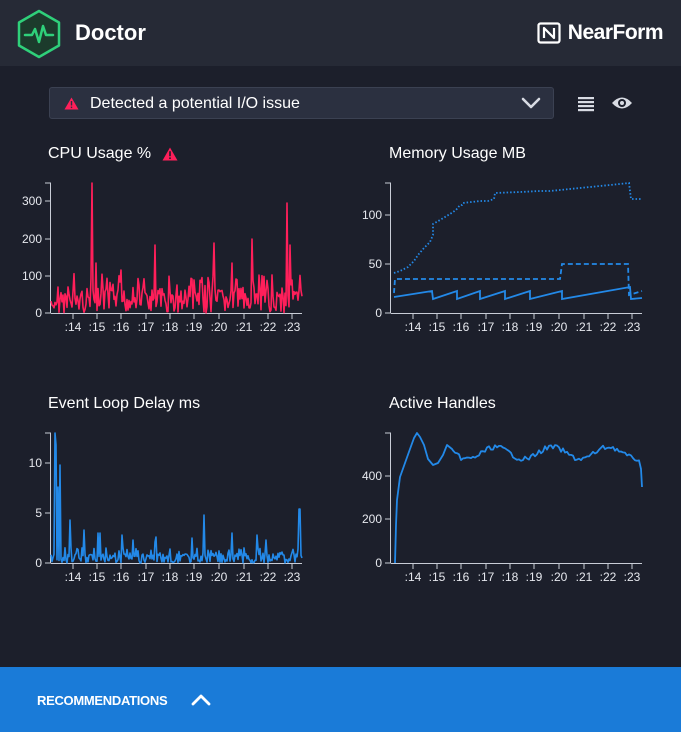 This screenshot has height=732, width=681. Describe the element at coordinates (437, 327) in the screenshot. I see `memory-x-tick-label: :15` at that location.